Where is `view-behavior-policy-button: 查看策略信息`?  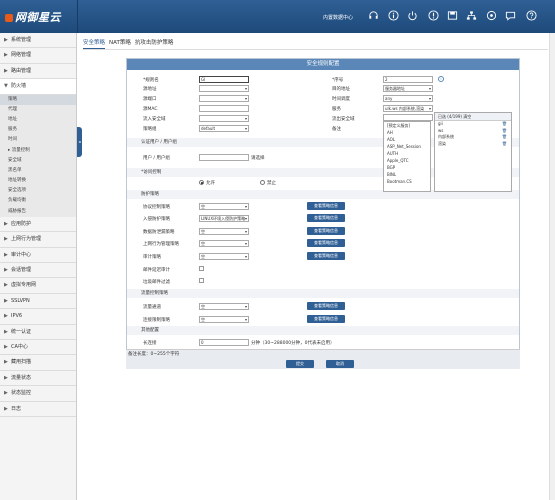
view-behavior-policy-button: 查看策略信息 is located at coordinates (326, 243).